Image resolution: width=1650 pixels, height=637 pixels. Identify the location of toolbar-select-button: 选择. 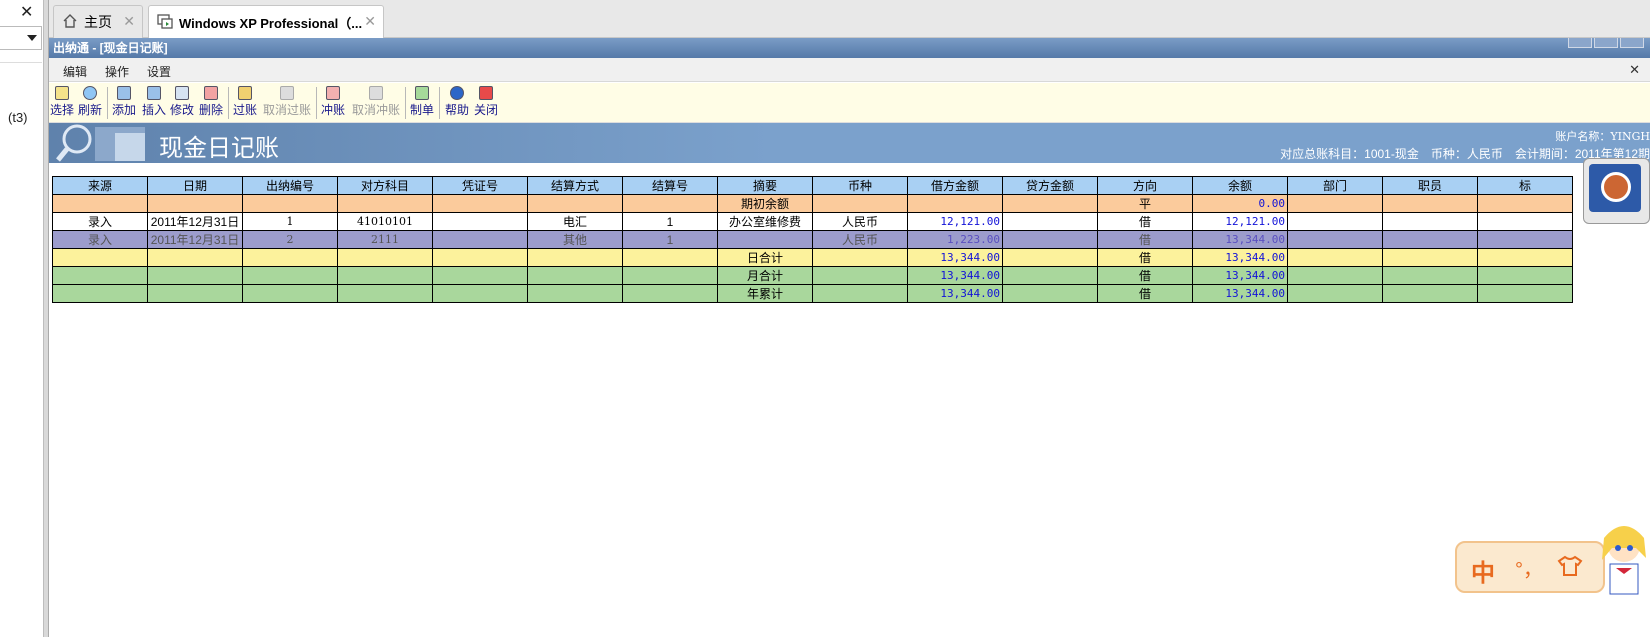
(62, 101).